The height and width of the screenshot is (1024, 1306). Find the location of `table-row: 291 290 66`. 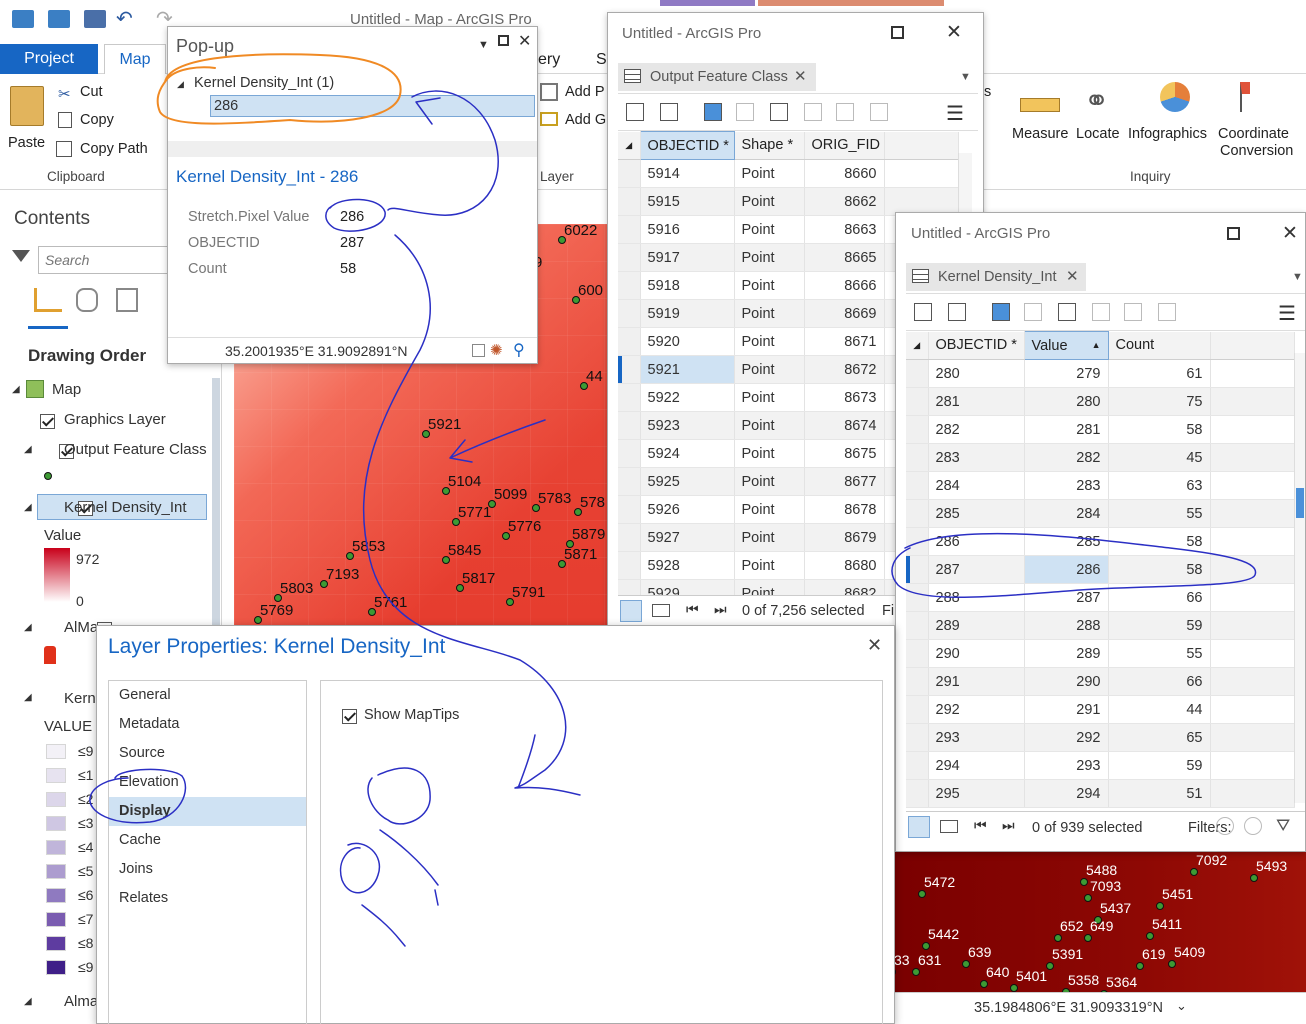

table-row: 291 290 66 is located at coordinates (1100, 681).